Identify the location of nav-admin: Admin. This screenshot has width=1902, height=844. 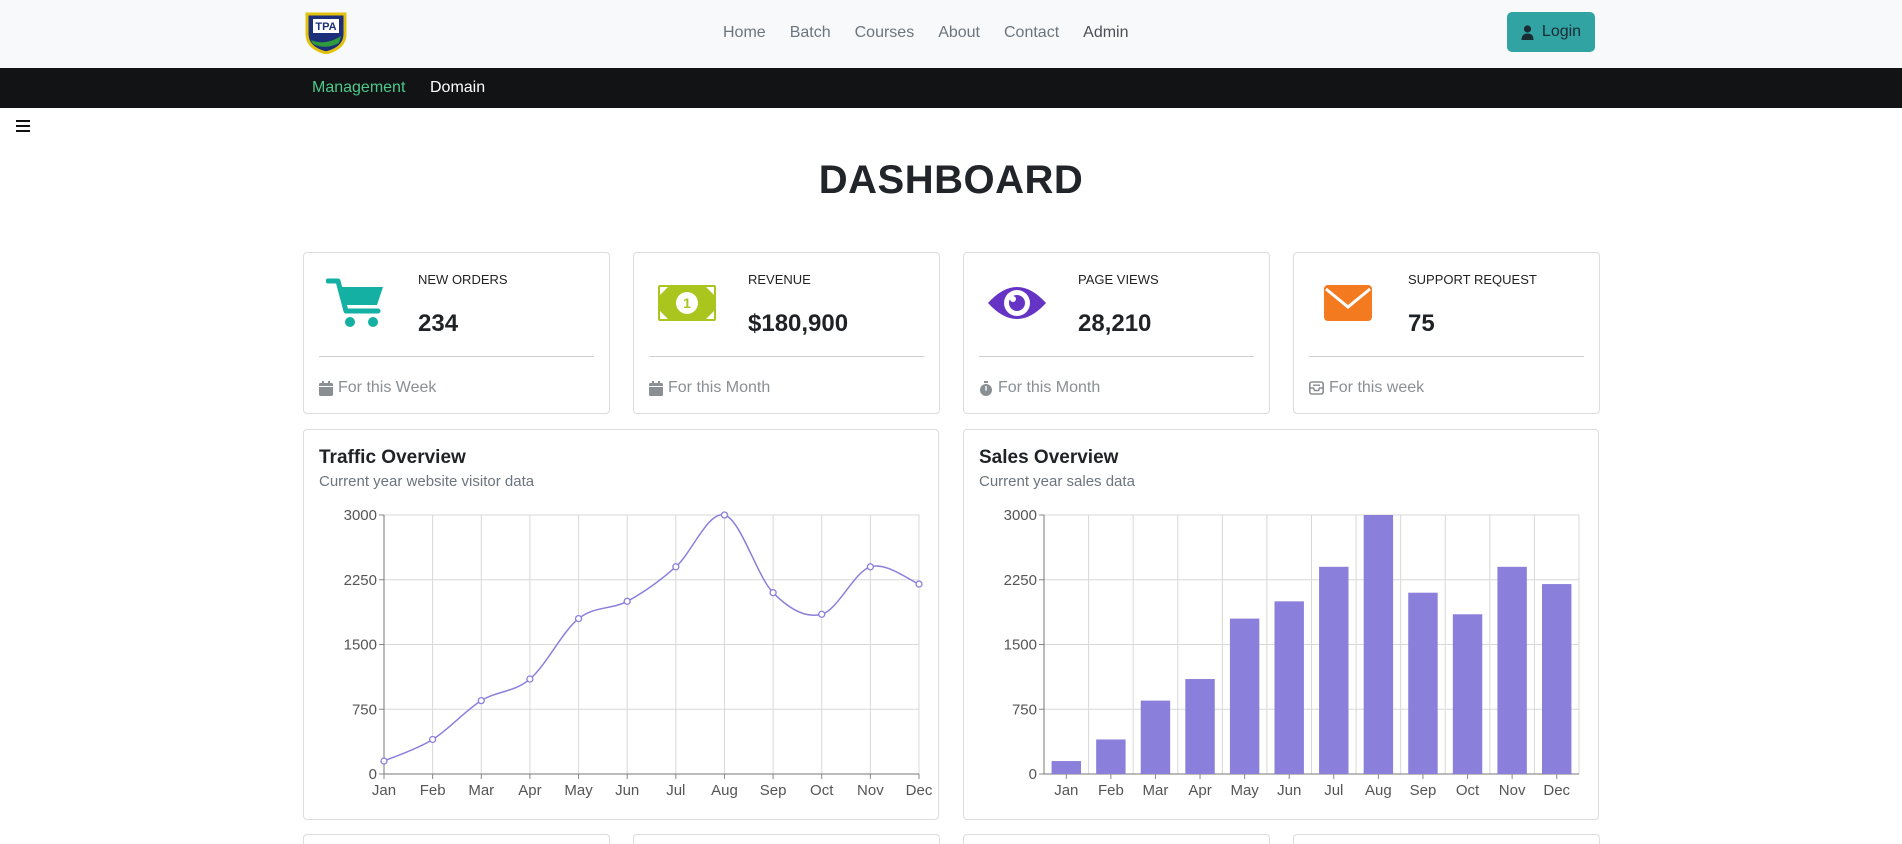
(1105, 33).